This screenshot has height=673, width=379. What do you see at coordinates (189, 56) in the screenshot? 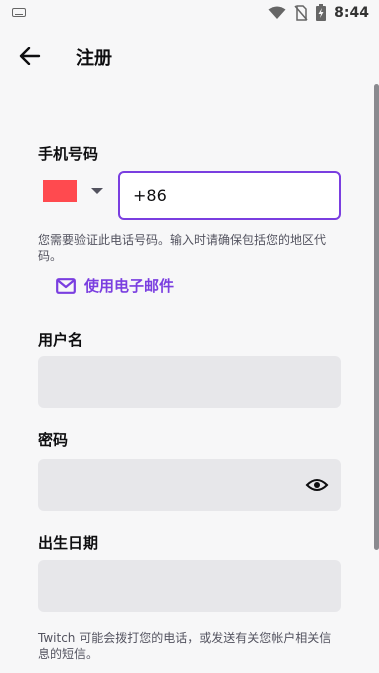
I see `app-bar: 注册` at bounding box center [189, 56].